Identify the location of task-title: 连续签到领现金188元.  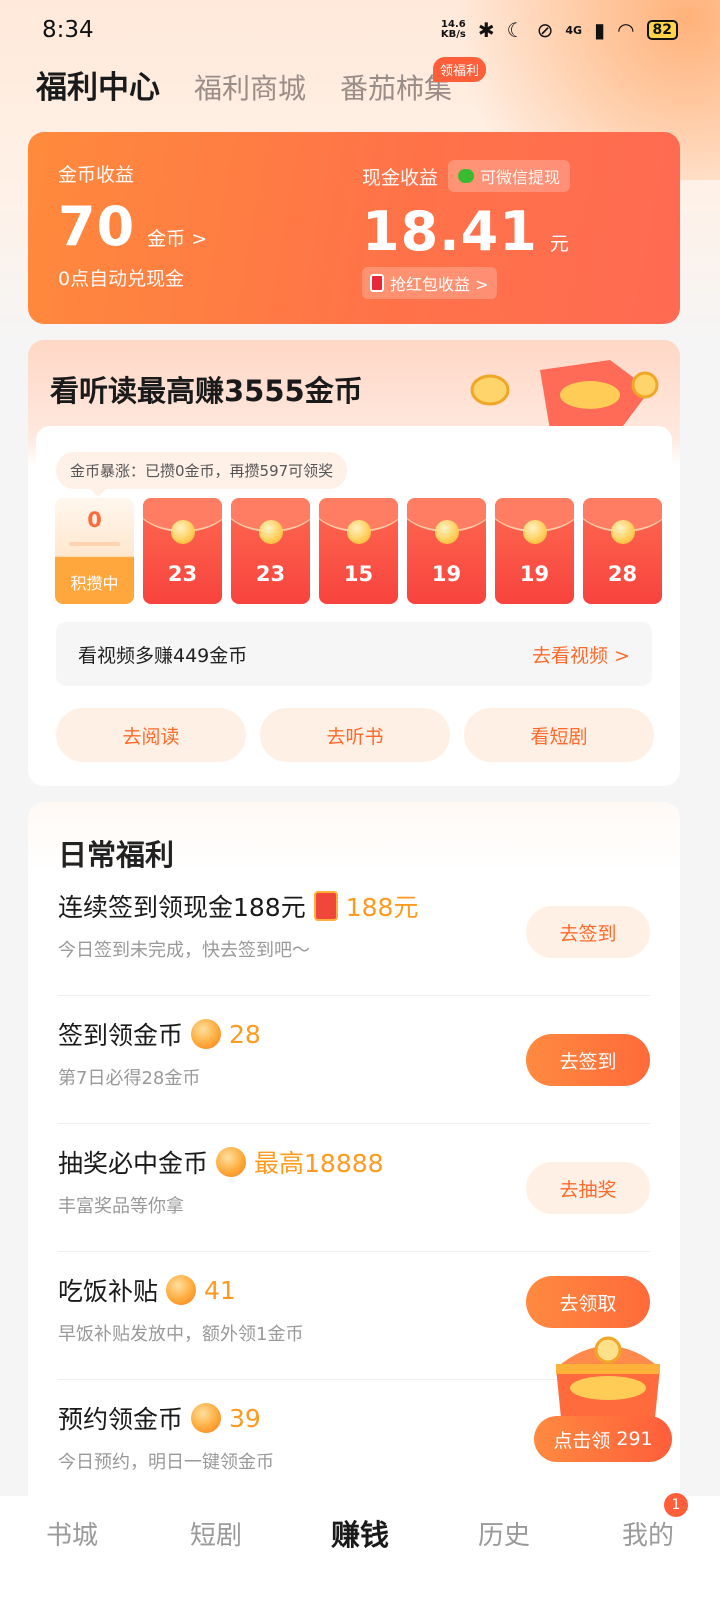
(182, 907).